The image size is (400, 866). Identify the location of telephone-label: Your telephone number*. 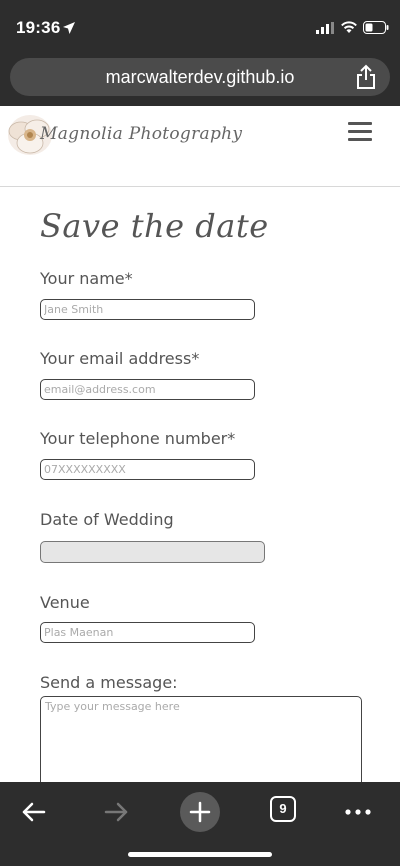
(138, 438).